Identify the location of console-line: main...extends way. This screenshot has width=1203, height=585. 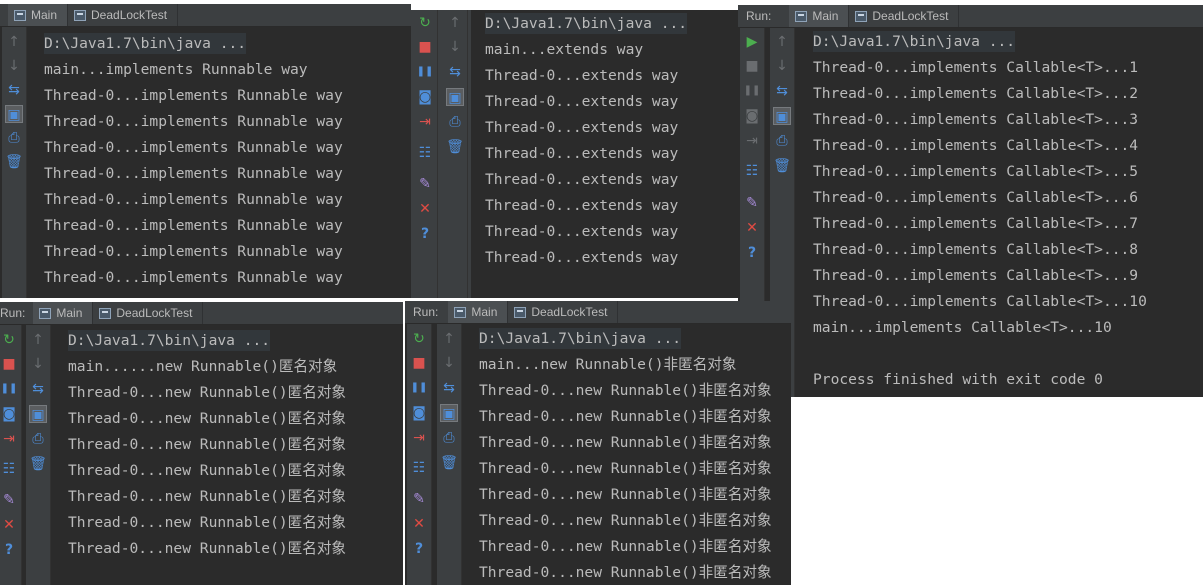
(564, 49).